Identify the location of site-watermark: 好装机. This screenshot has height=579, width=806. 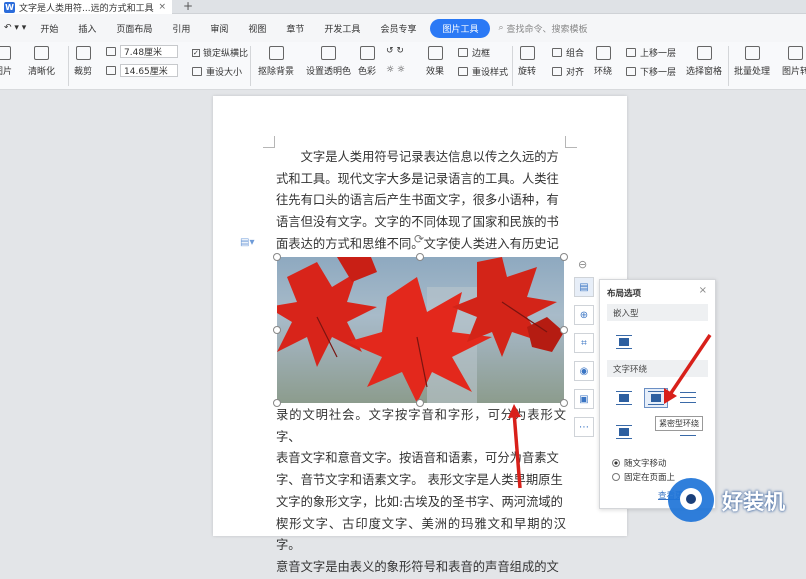
(736, 502).